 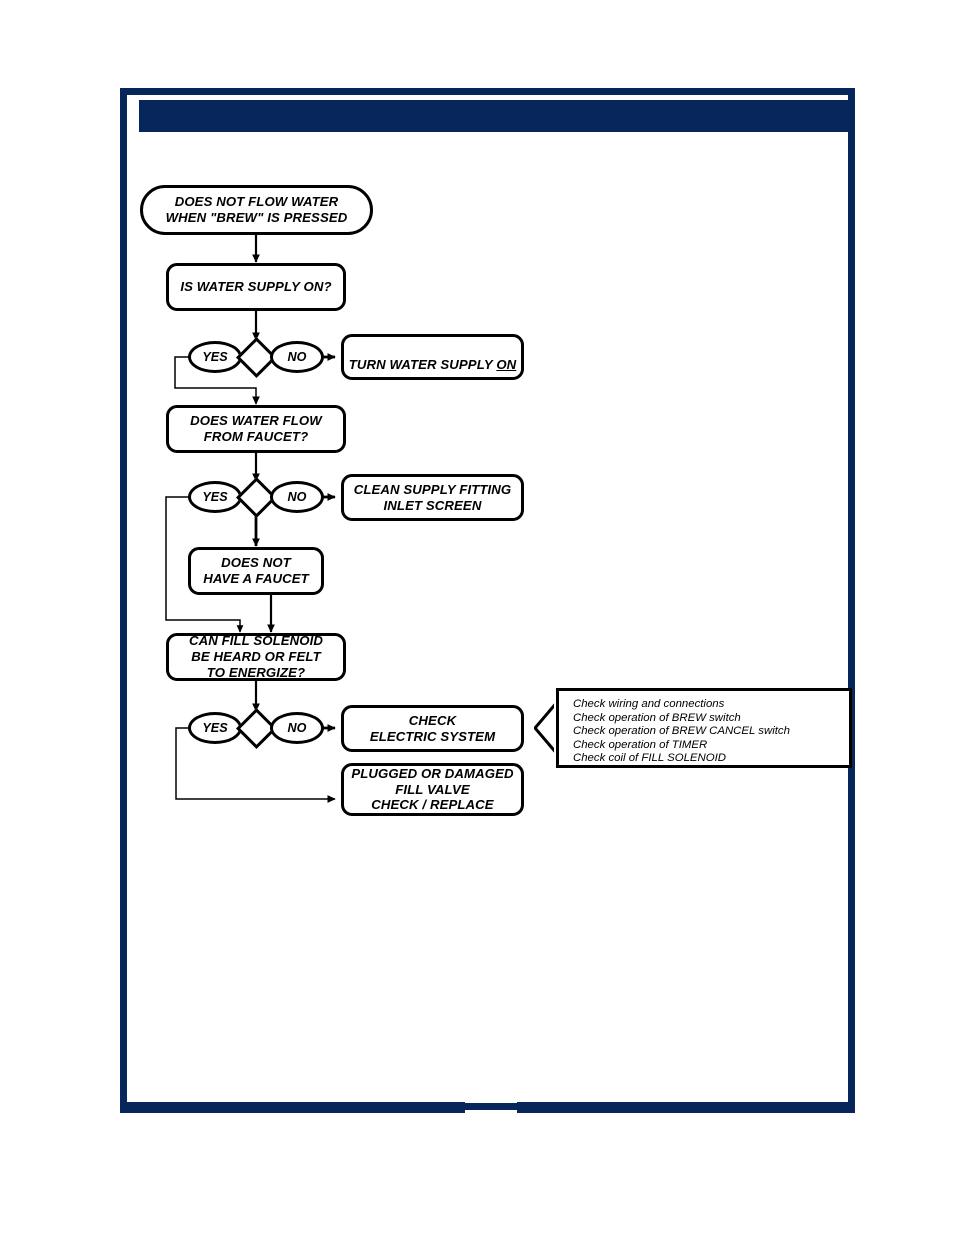 What do you see at coordinates (256, 728) in the screenshot?
I see `flow-decision-solenoid: YES NO` at bounding box center [256, 728].